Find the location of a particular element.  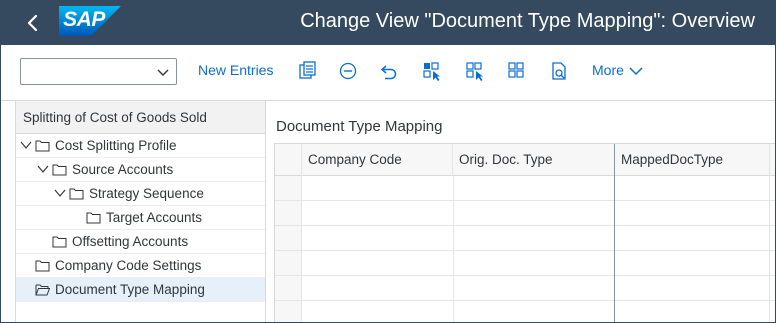

table-title: Document Type Mapping is located at coordinates (359, 126).